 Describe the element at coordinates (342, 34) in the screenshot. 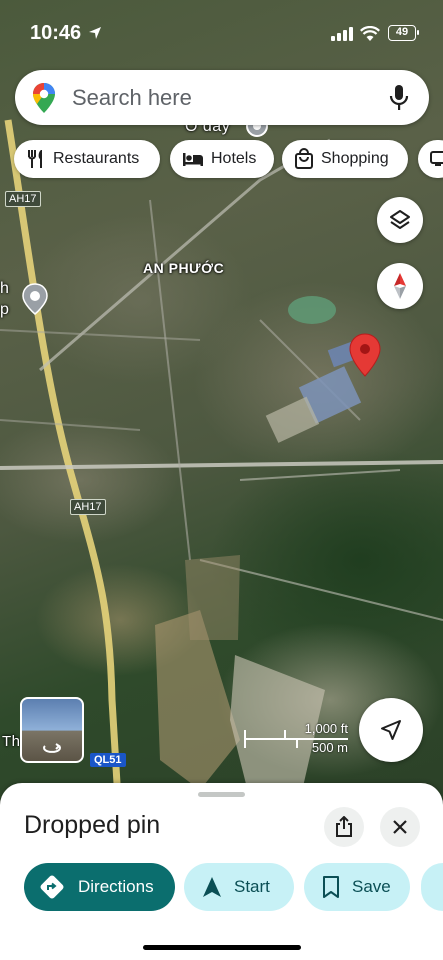

I see `cellular-signal-icon` at that location.